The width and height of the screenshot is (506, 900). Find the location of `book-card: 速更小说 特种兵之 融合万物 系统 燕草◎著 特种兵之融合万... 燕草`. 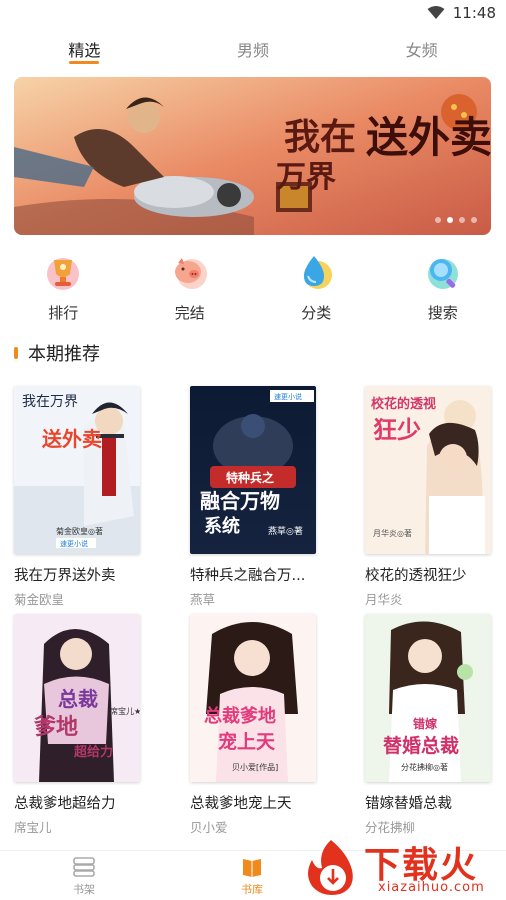

book-card: 速更小说 特种兵之 融合万物 系统 燕草◎著 特种兵之融合万... 燕草 is located at coordinates (255, 497).